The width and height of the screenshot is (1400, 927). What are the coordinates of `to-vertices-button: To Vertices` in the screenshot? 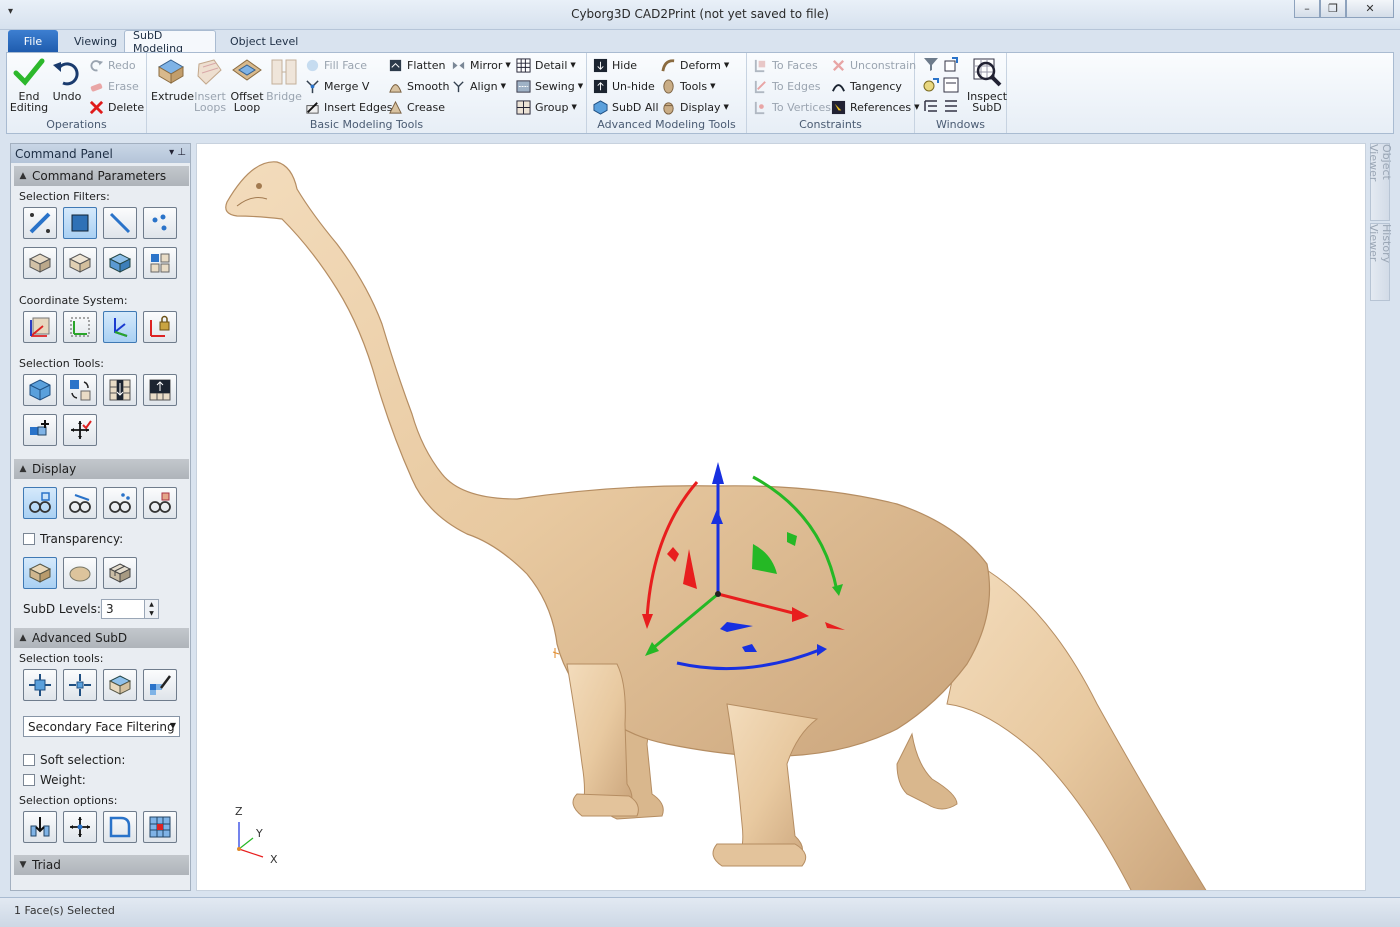 It's located at (792, 107).